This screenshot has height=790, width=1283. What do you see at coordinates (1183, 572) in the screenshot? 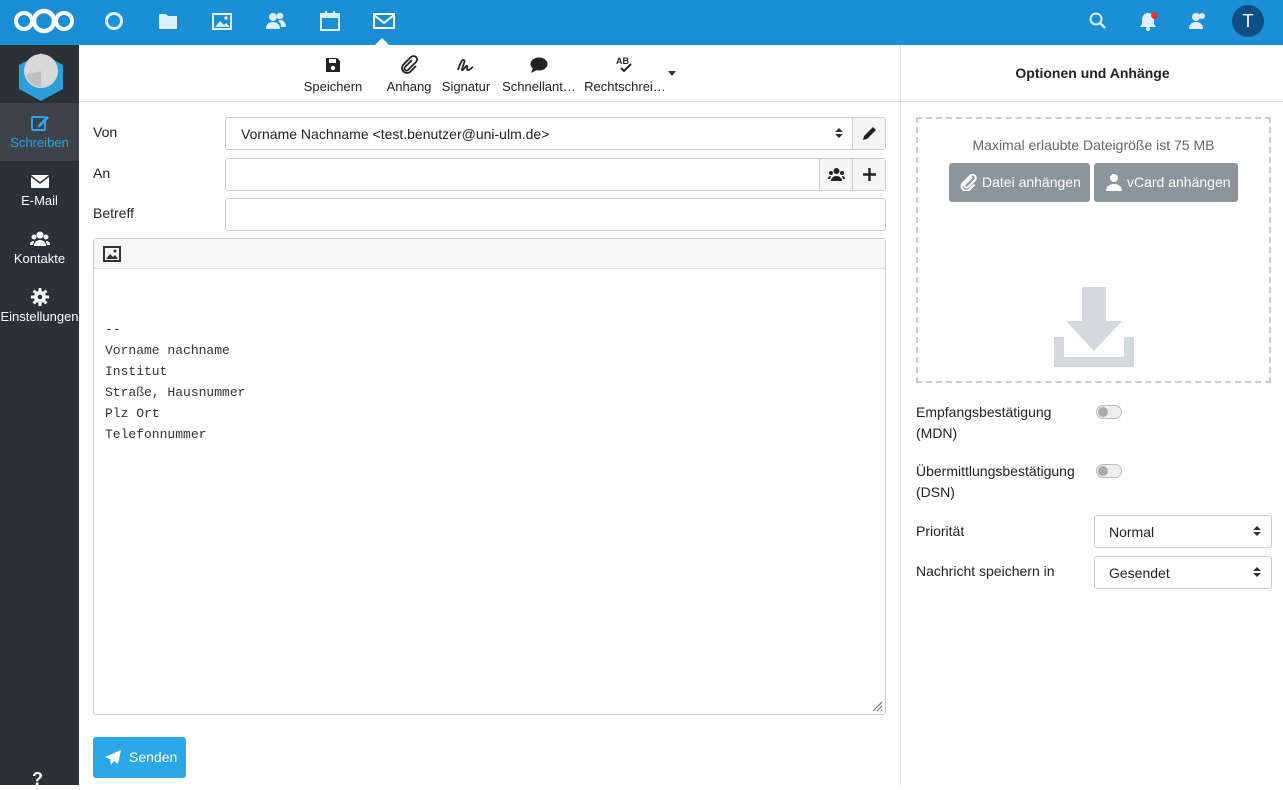
I see `save-in-select: Gesendet` at bounding box center [1183, 572].